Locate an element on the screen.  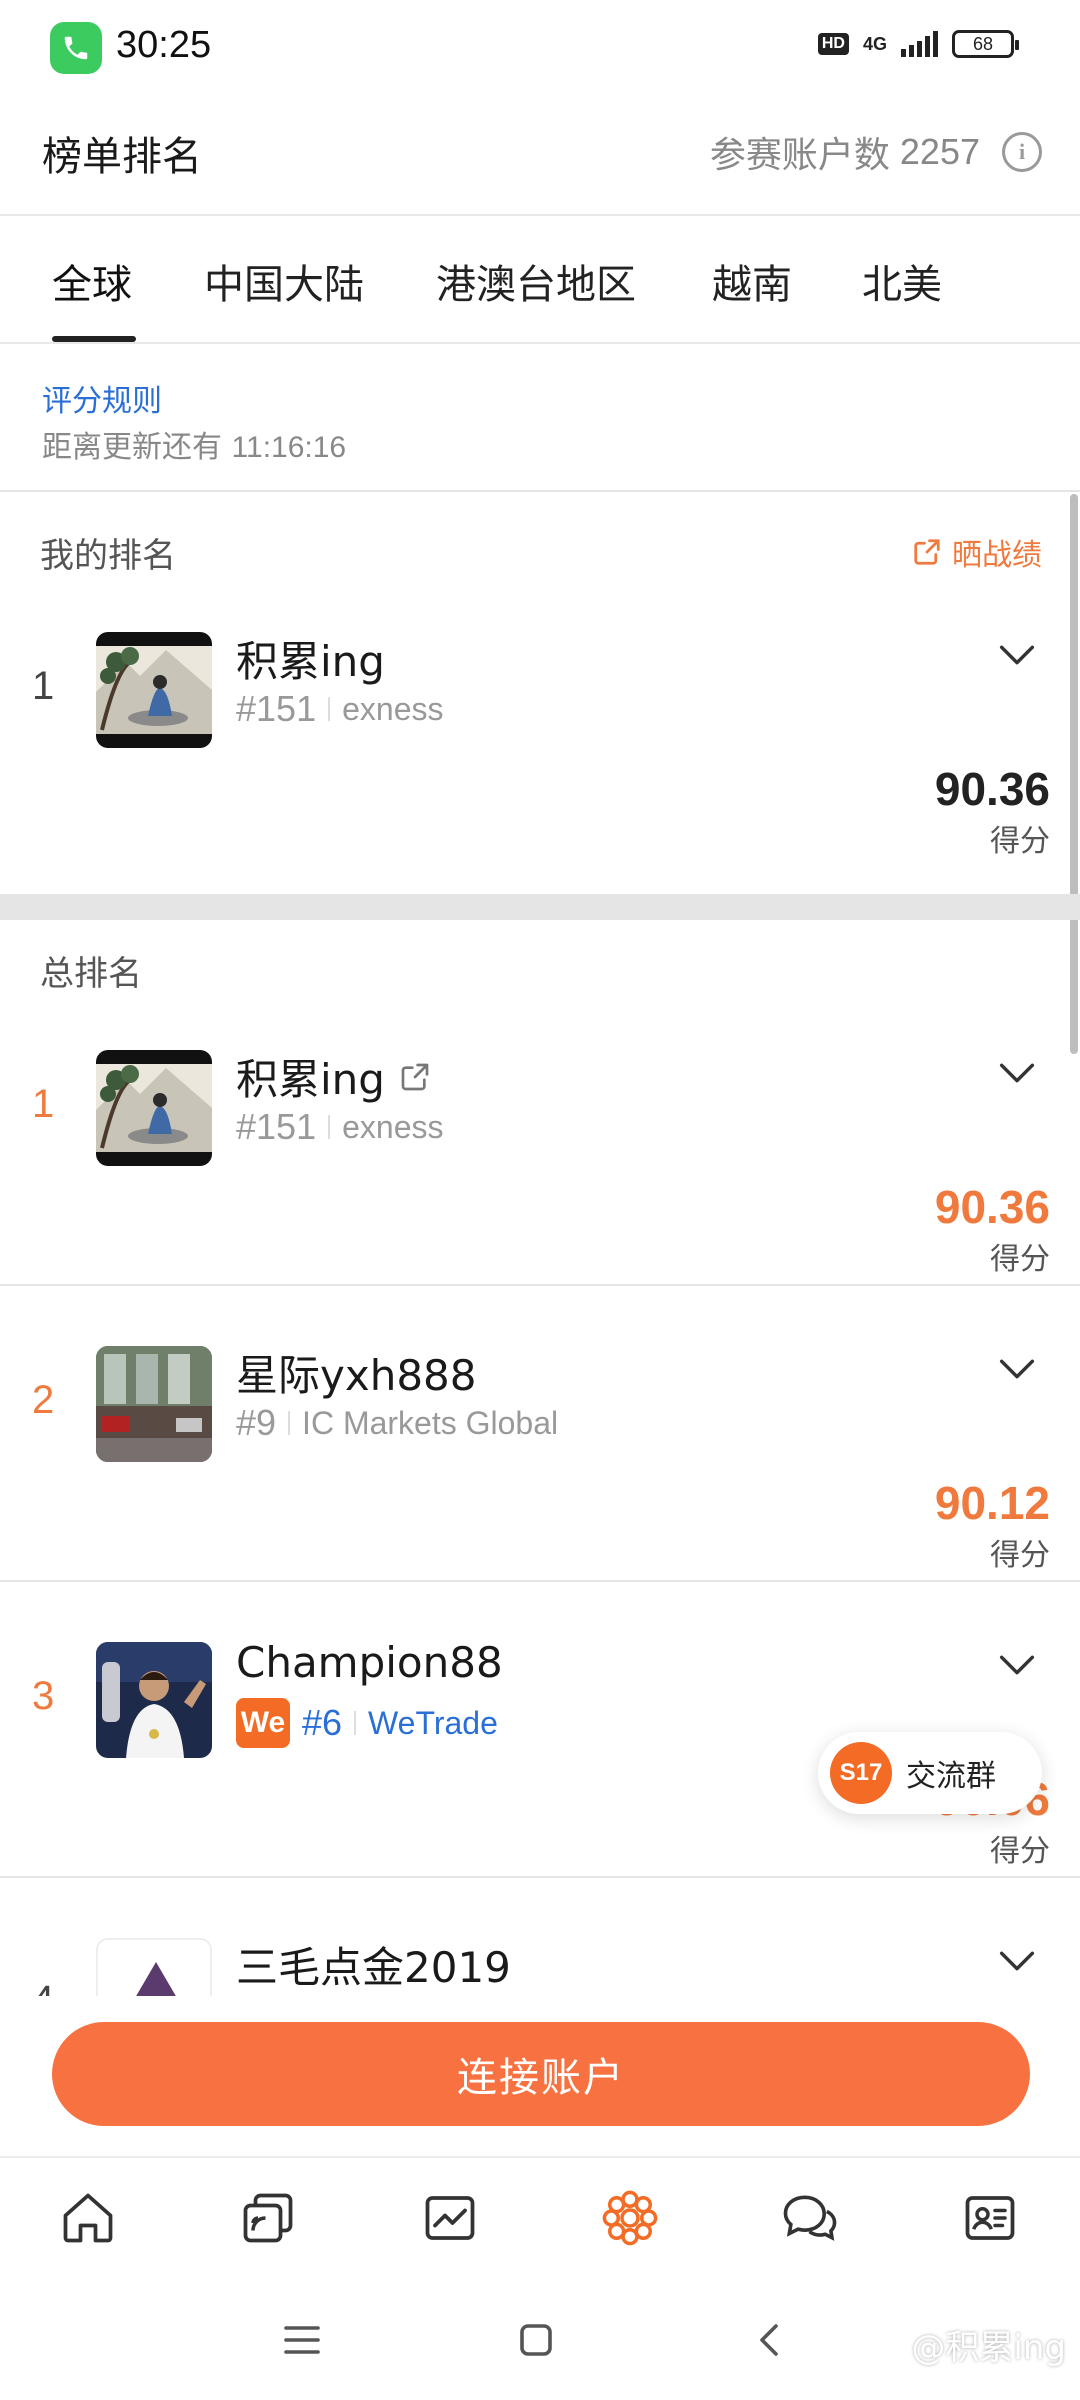
share-icon is located at coordinates (927, 552).